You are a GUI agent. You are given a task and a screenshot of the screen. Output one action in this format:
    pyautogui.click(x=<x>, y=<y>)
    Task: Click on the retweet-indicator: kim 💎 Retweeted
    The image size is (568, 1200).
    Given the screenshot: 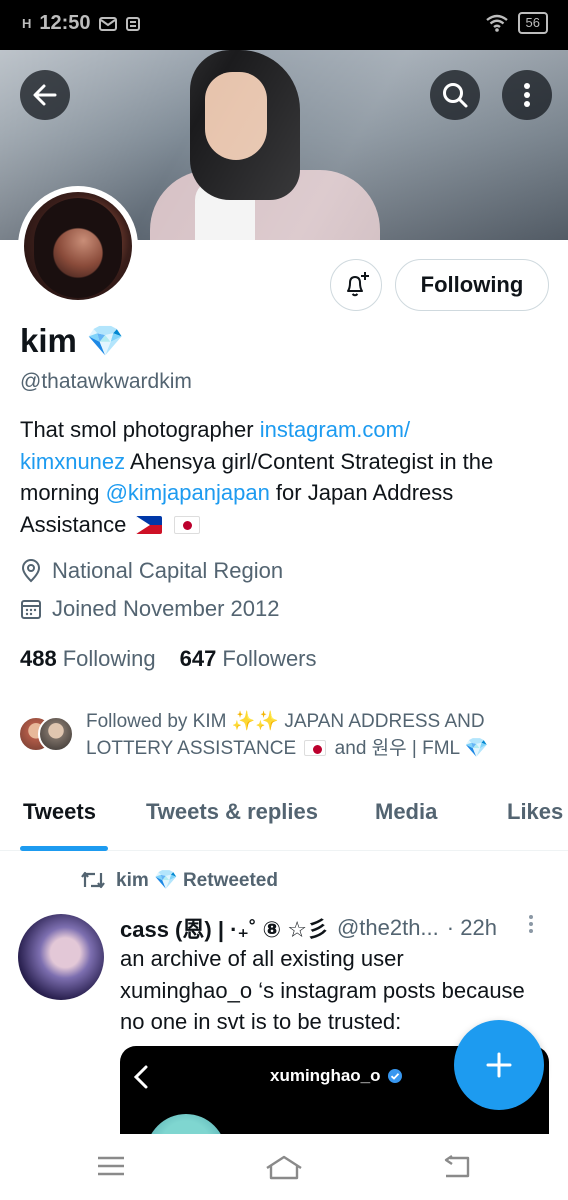 What is the action you would take?
    pyautogui.click(x=179, y=880)
    